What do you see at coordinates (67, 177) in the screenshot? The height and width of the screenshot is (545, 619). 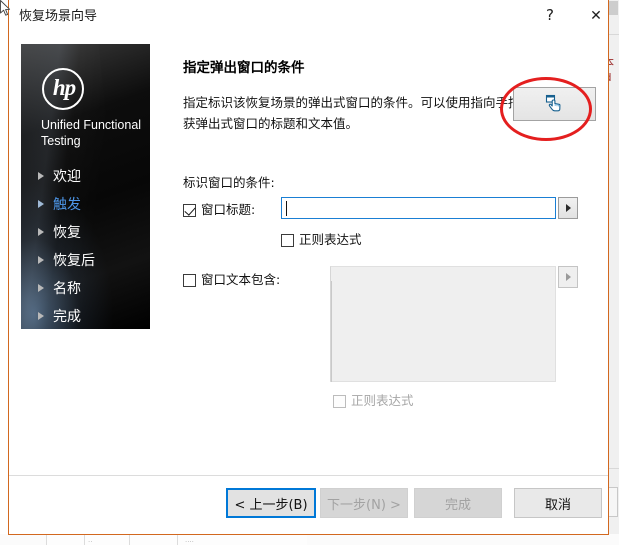 I see `sidebar-item-label: 欢迎` at bounding box center [67, 177].